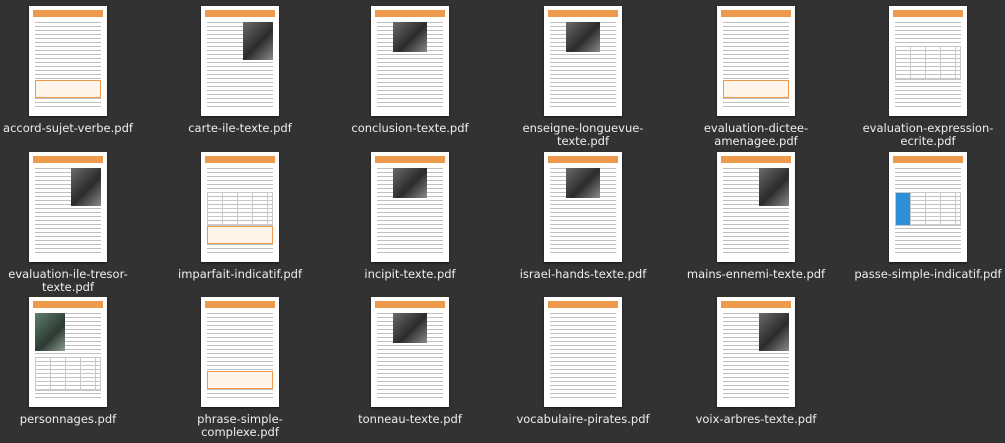 This screenshot has width=1005, height=443. I want to click on file-item: vocabulaire-pirates.pdf, so click(583, 361).